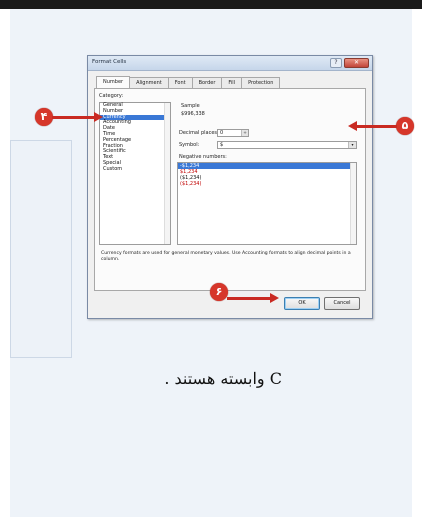 Image resolution: width=422 pixels, height=517 pixels. Describe the element at coordinates (267, 184) in the screenshot. I see `negative-format-item: ($1,234)` at that location.